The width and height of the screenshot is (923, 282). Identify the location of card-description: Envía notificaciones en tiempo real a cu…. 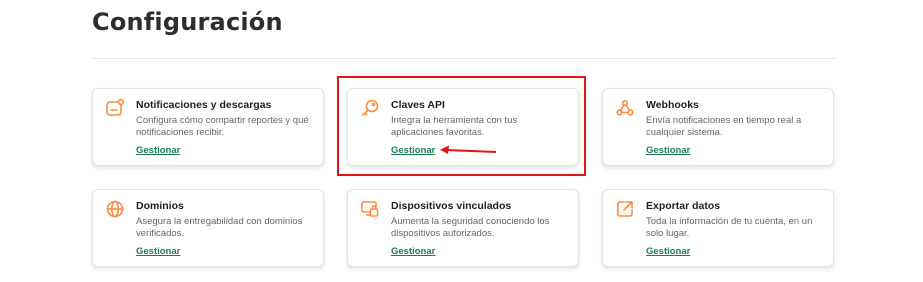
(724, 126).